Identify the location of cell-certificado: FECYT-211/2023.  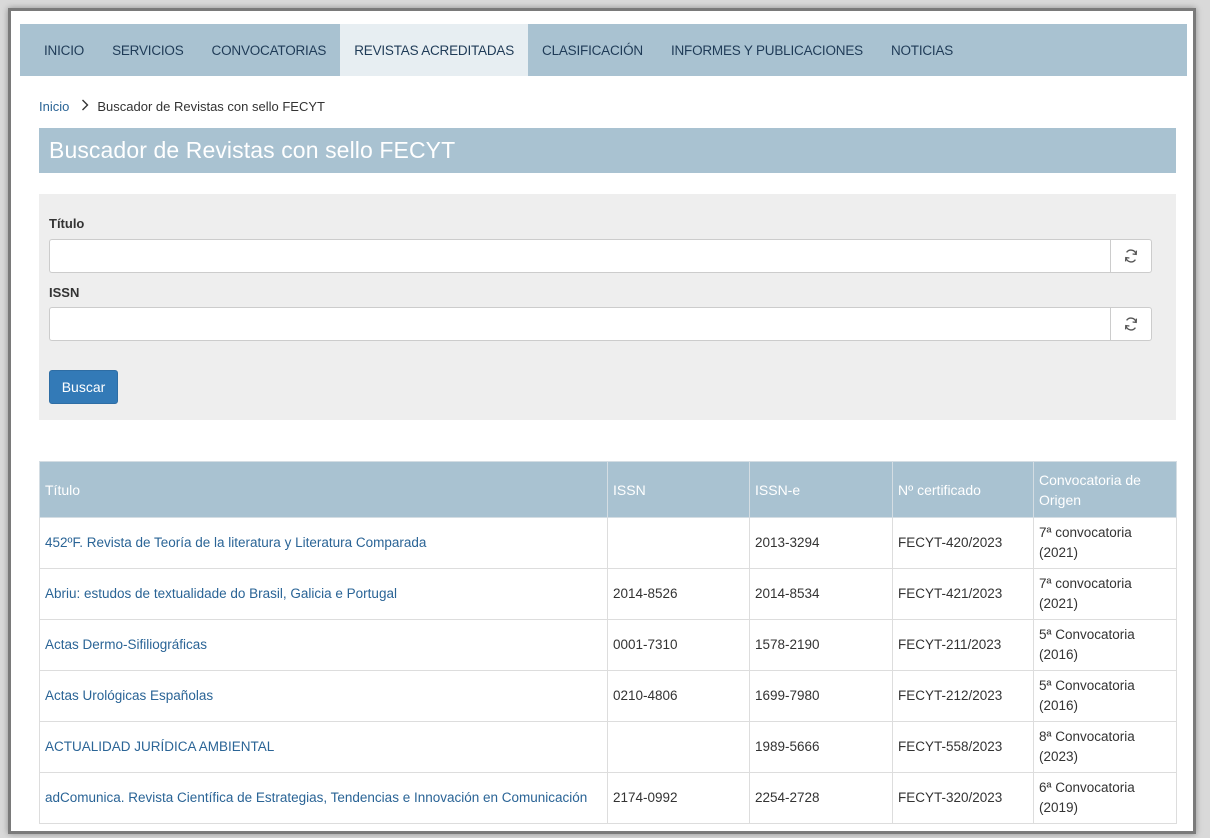
(963, 645).